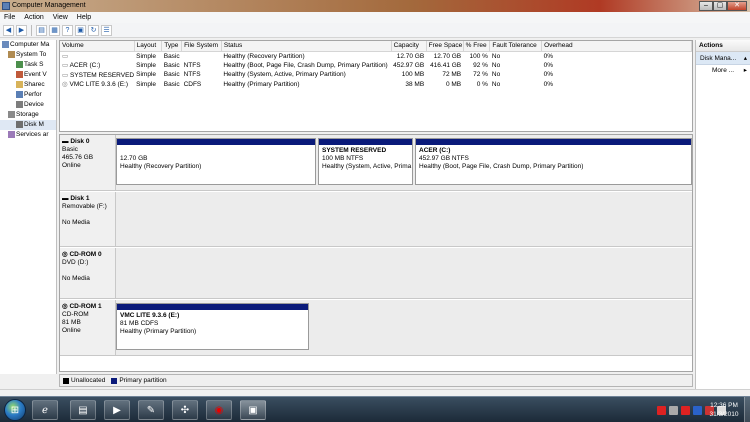 The height and width of the screenshot is (422, 750). I want to click on menu-help: Help, so click(84, 17).